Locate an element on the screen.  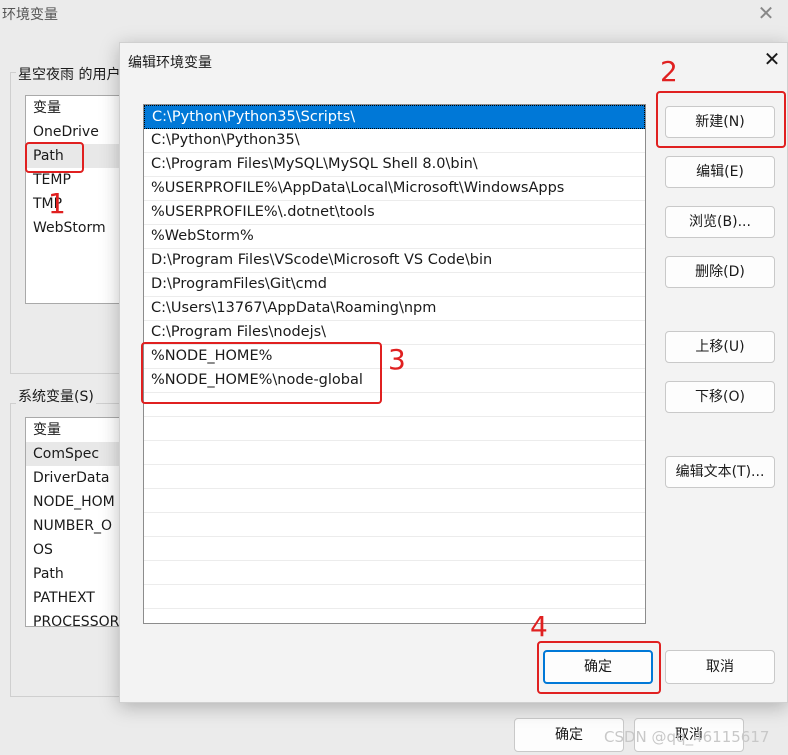
watermark: CSDN @qq_46115617 is located at coordinates (687, 737).